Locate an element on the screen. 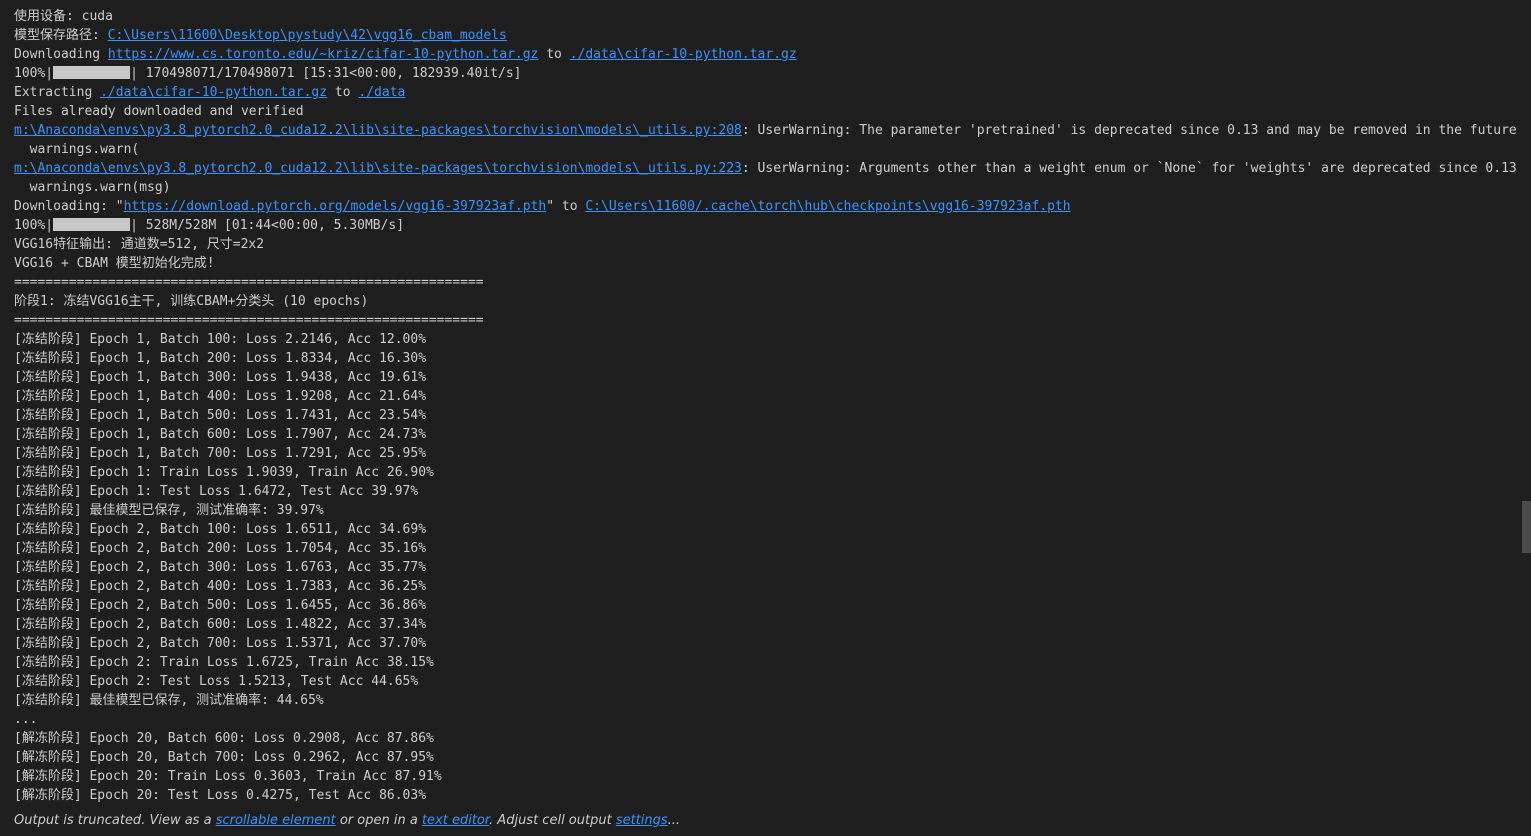  scrollable-element-link: scrollable element is located at coordinates (276, 820).